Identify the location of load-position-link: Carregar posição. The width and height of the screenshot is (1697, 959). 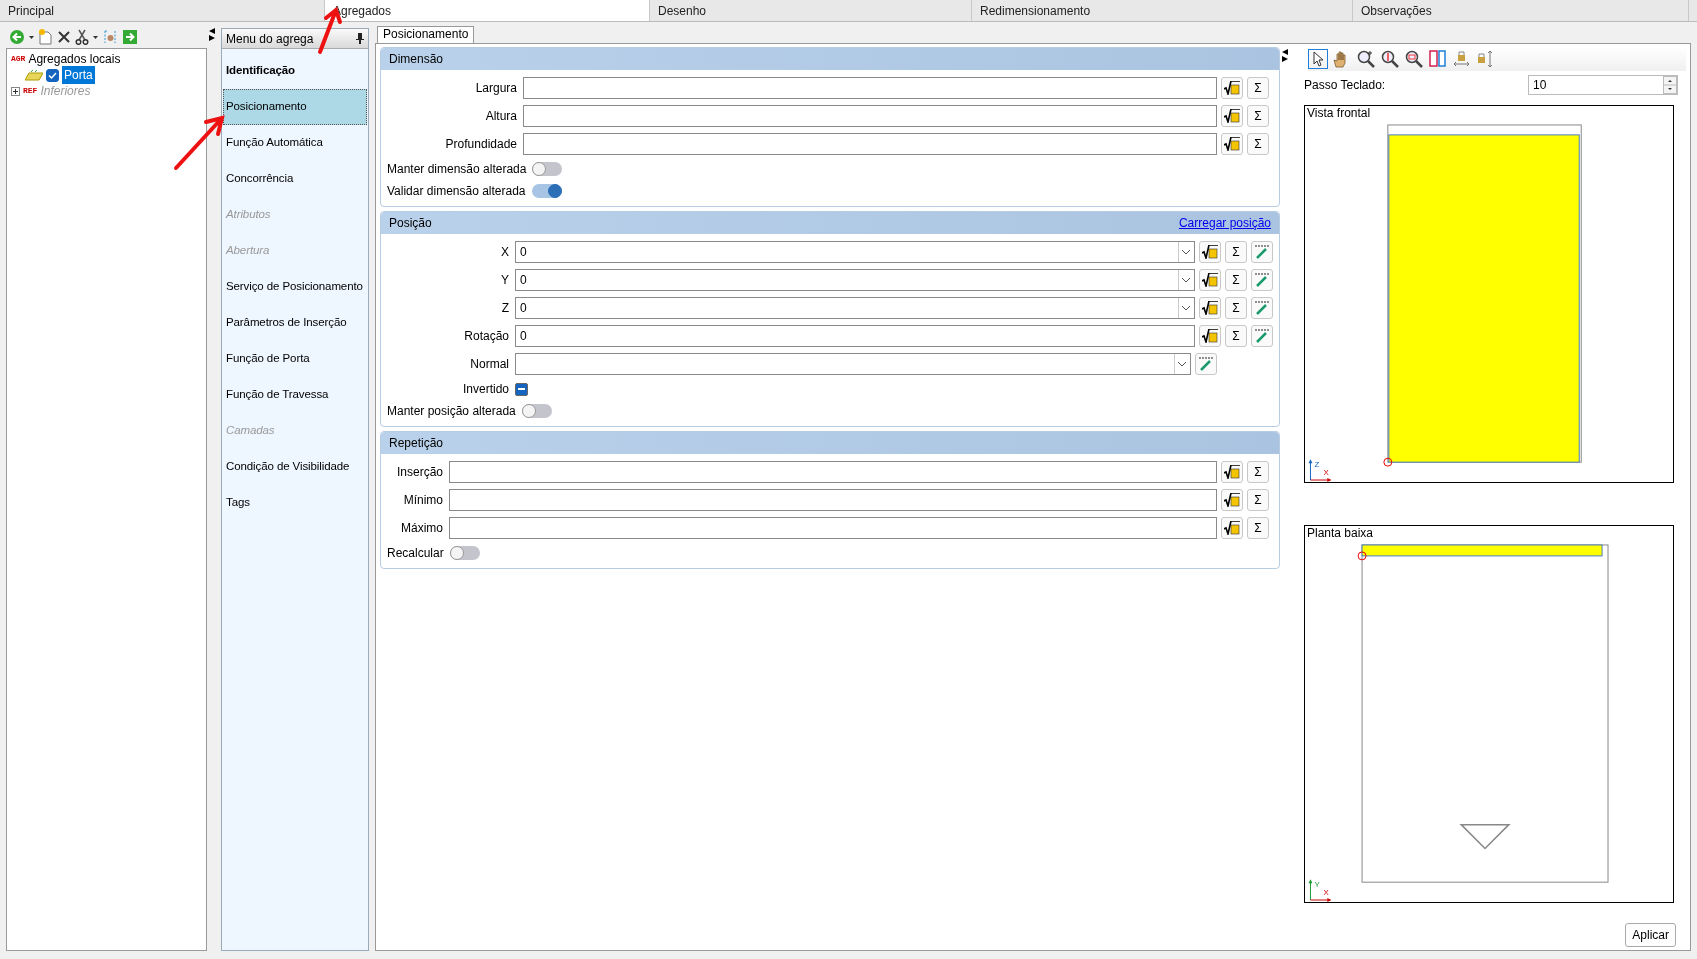
(1224, 223).